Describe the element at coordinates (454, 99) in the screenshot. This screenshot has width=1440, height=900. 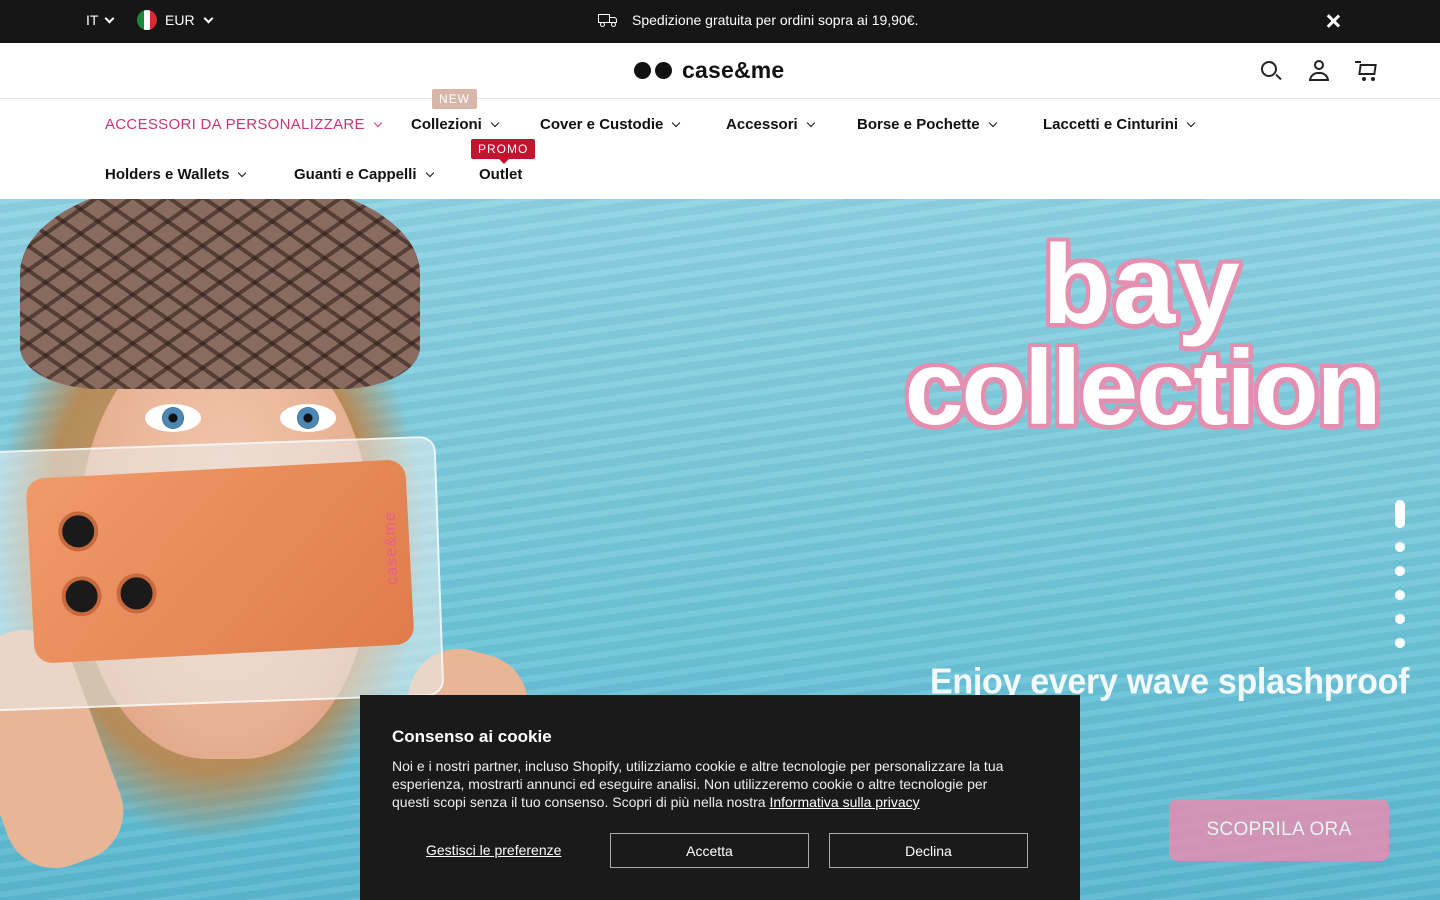
I see `new-badge: NEW` at that location.